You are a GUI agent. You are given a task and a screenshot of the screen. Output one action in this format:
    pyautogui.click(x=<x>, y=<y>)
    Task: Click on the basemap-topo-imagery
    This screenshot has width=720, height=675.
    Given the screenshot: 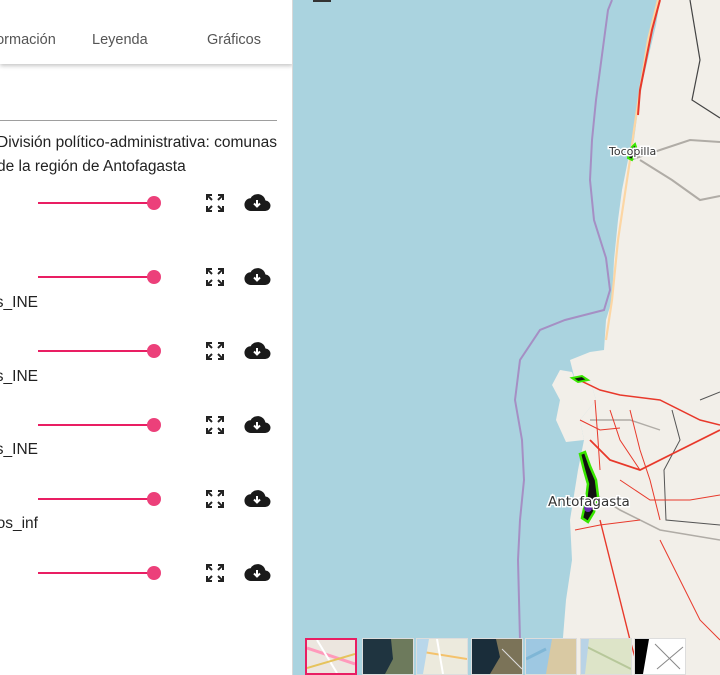 What is the action you would take?
    pyautogui.click(x=497, y=656)
    